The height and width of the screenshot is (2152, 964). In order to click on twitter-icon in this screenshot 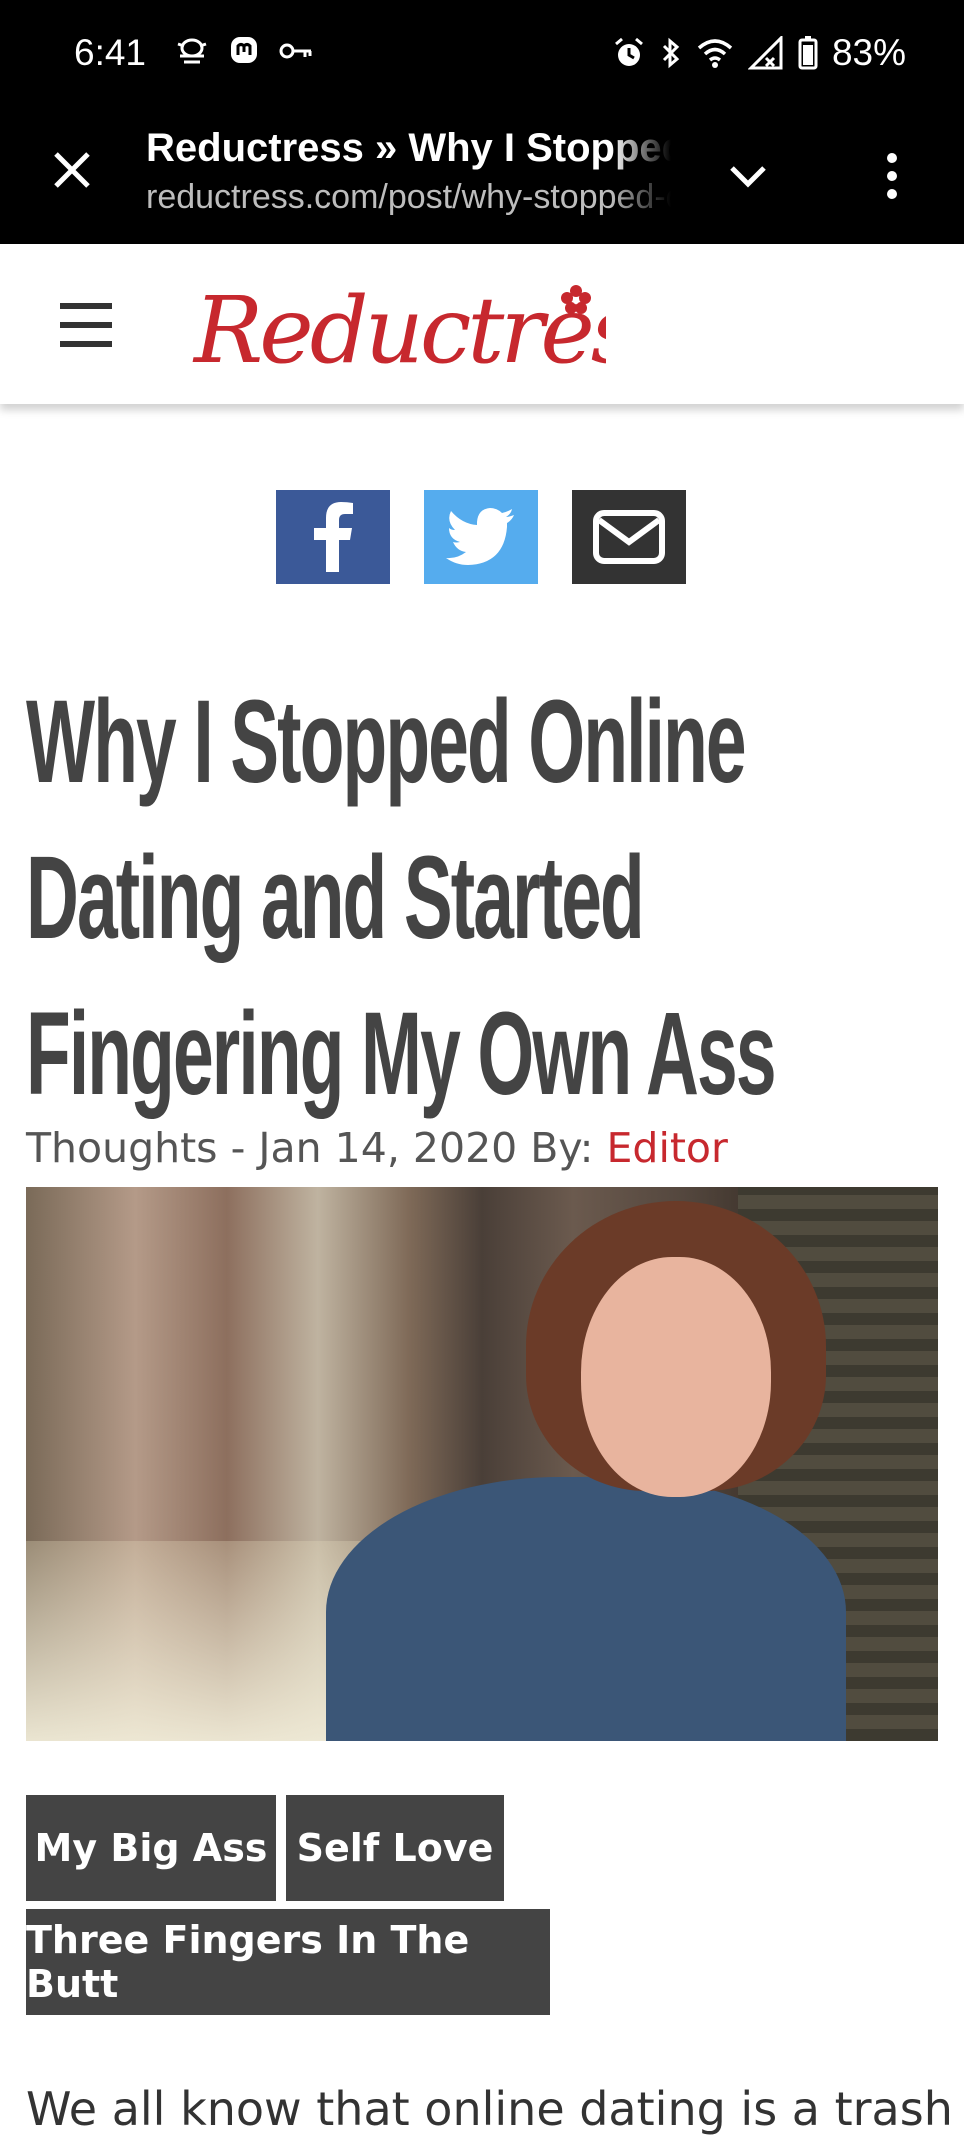, I will do `click(480, 536)`.